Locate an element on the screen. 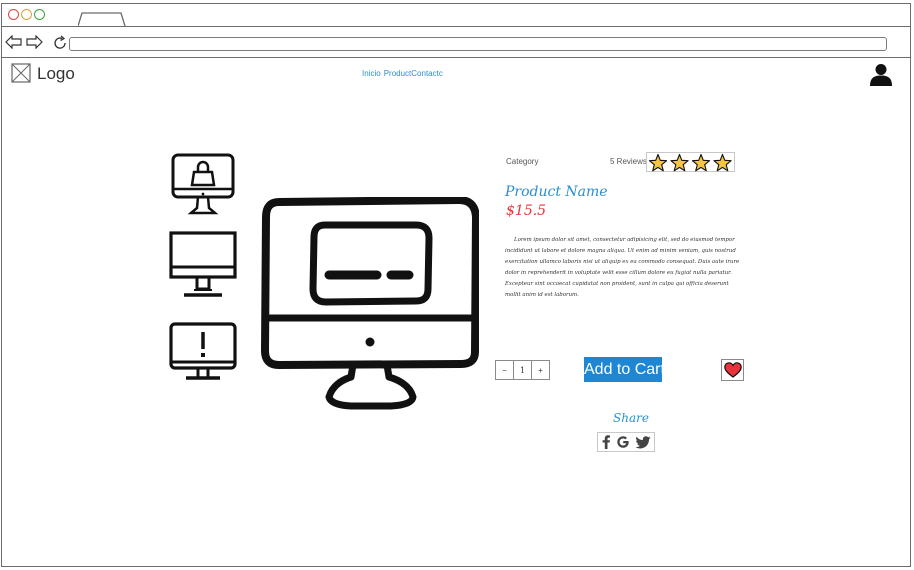  heart-icon is located at coordinates (732, 370).